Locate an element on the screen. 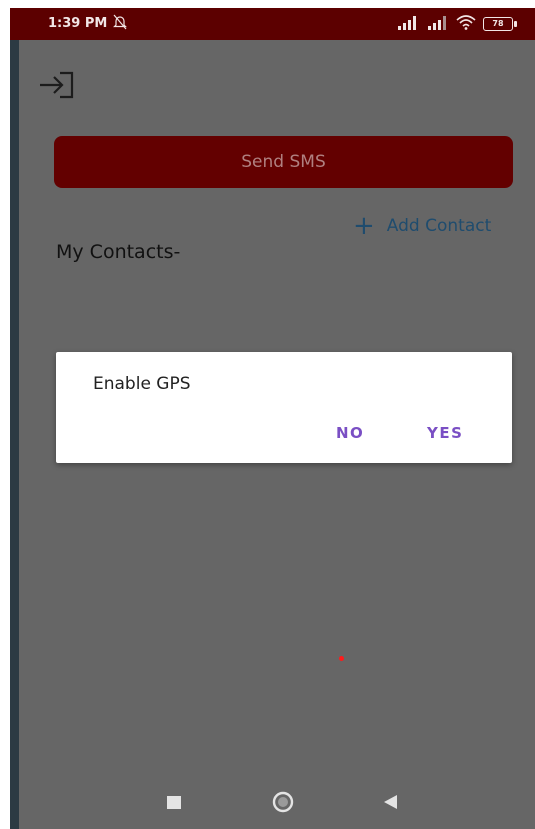  no-button: NO is located at coordinates (350, 433).